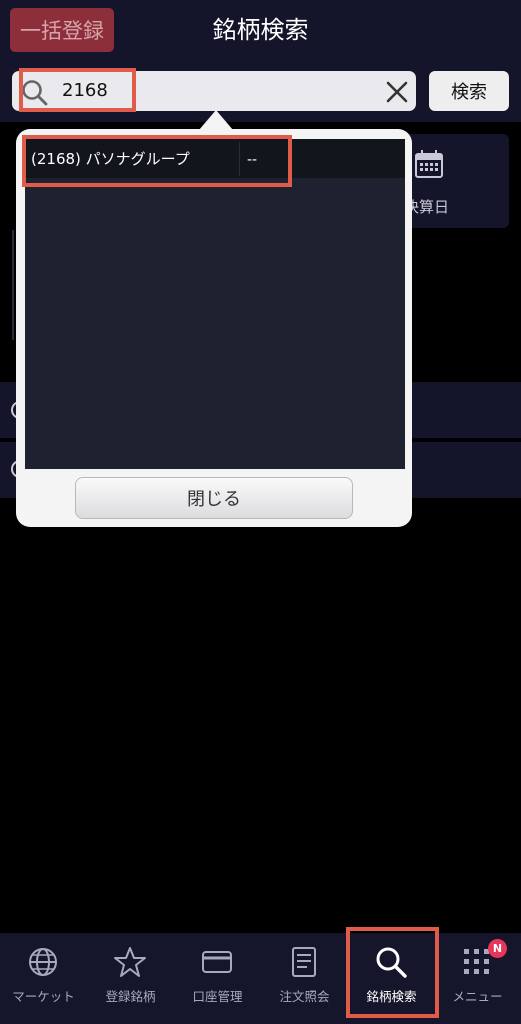  I want to click on close-button: 閉じる, so click(214, 498).